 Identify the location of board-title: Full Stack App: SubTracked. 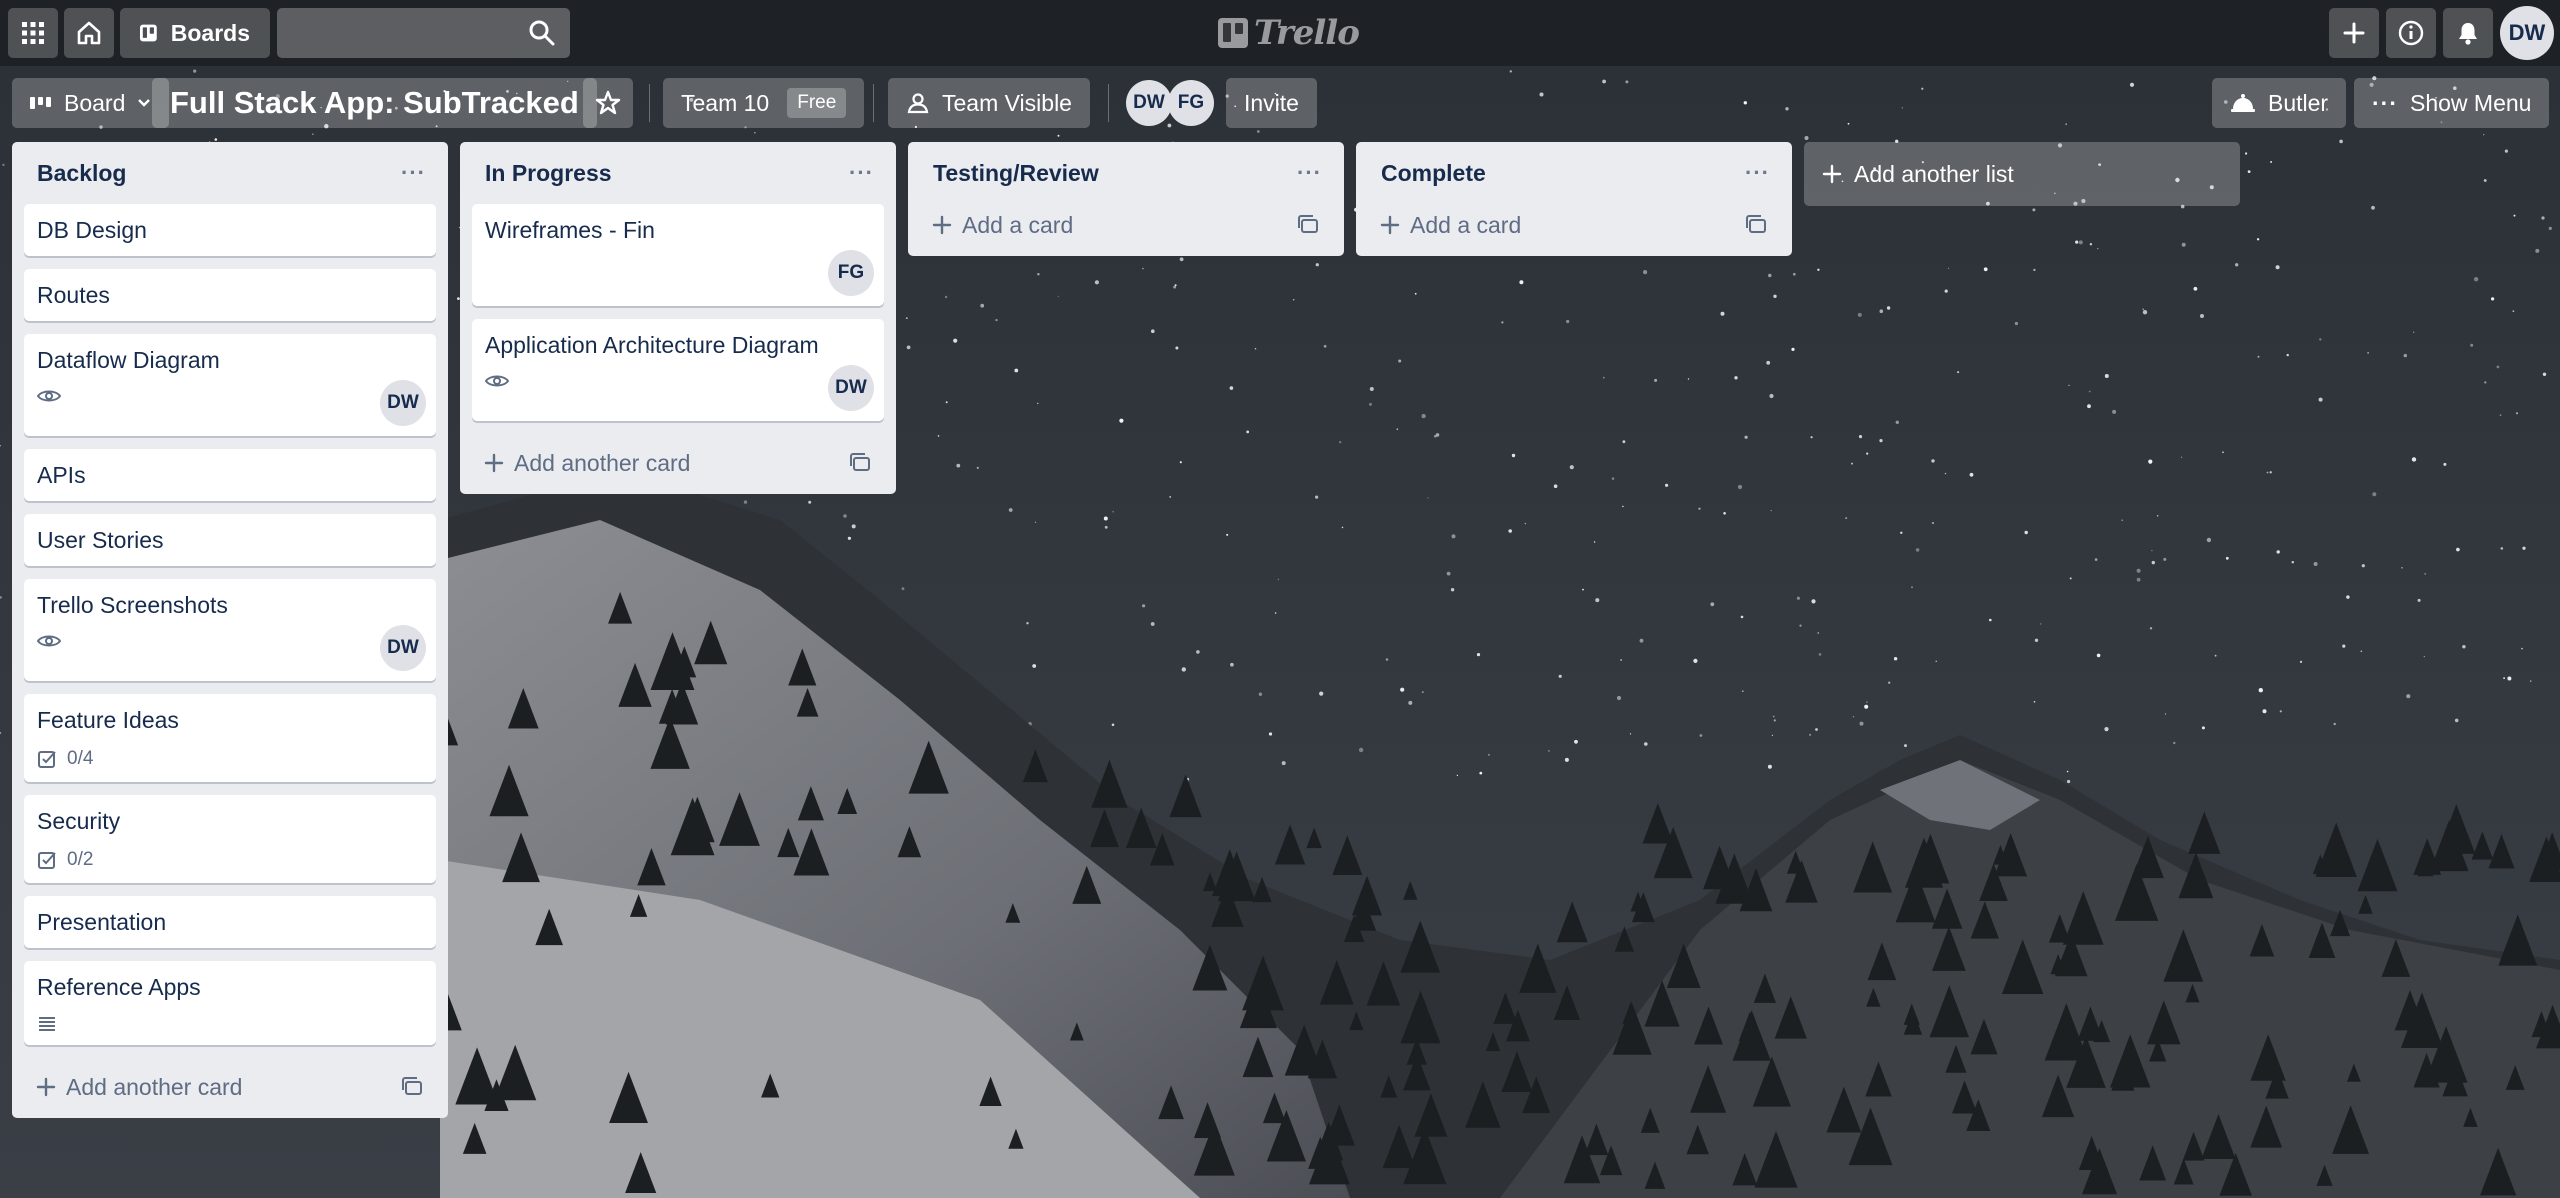
(374, 103).